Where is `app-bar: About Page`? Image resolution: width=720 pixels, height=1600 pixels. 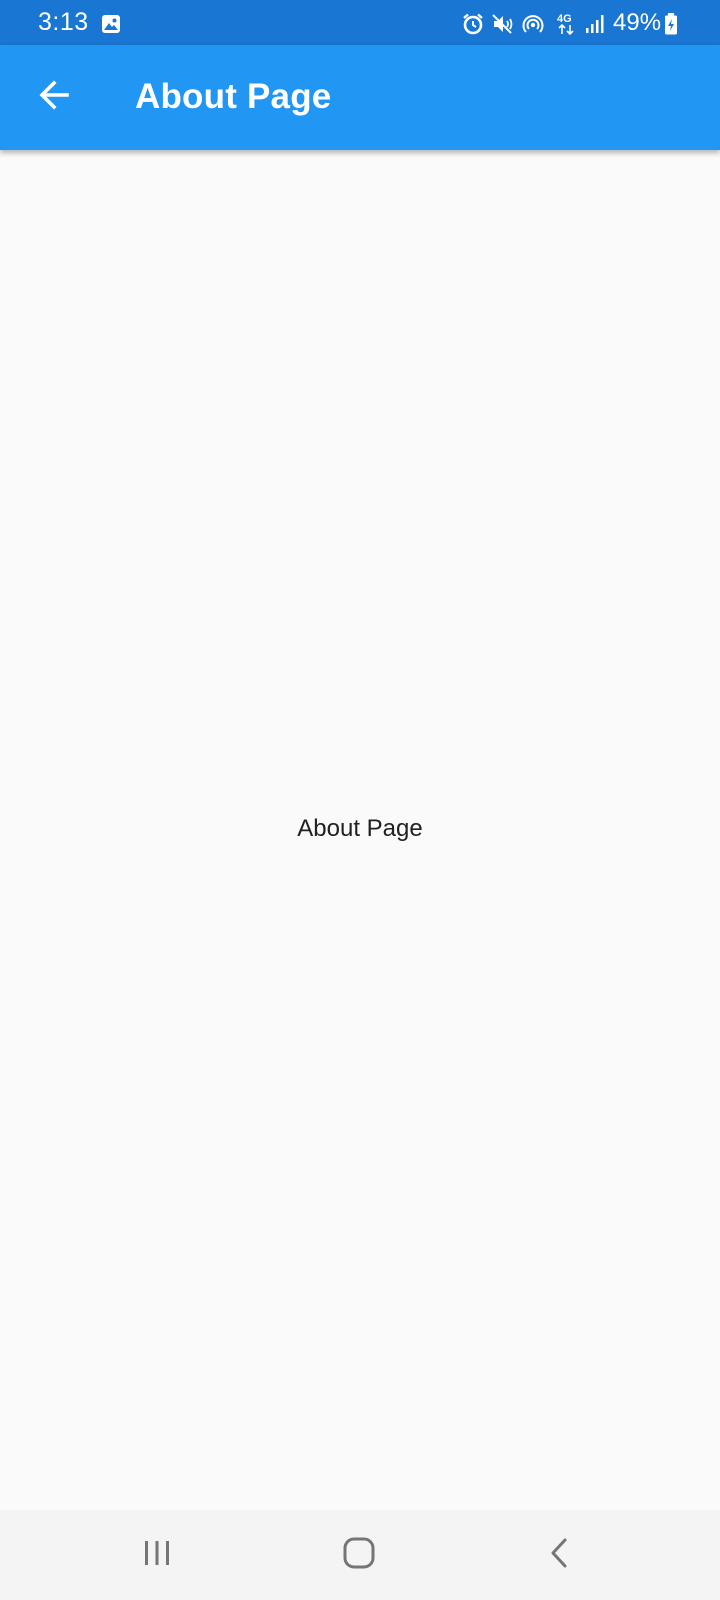 app-bar: About Page is located at coordinates (360, 97).